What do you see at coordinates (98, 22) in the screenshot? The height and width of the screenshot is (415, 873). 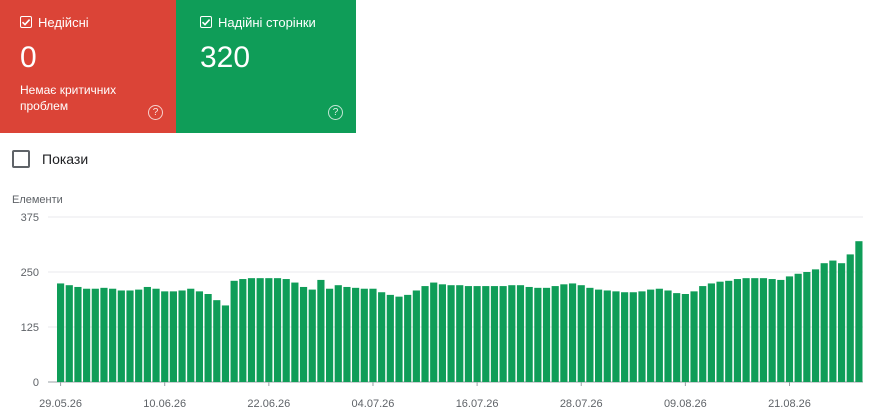 I see `invalid-card-header: Недійсні` at bounding box center [98, 22].